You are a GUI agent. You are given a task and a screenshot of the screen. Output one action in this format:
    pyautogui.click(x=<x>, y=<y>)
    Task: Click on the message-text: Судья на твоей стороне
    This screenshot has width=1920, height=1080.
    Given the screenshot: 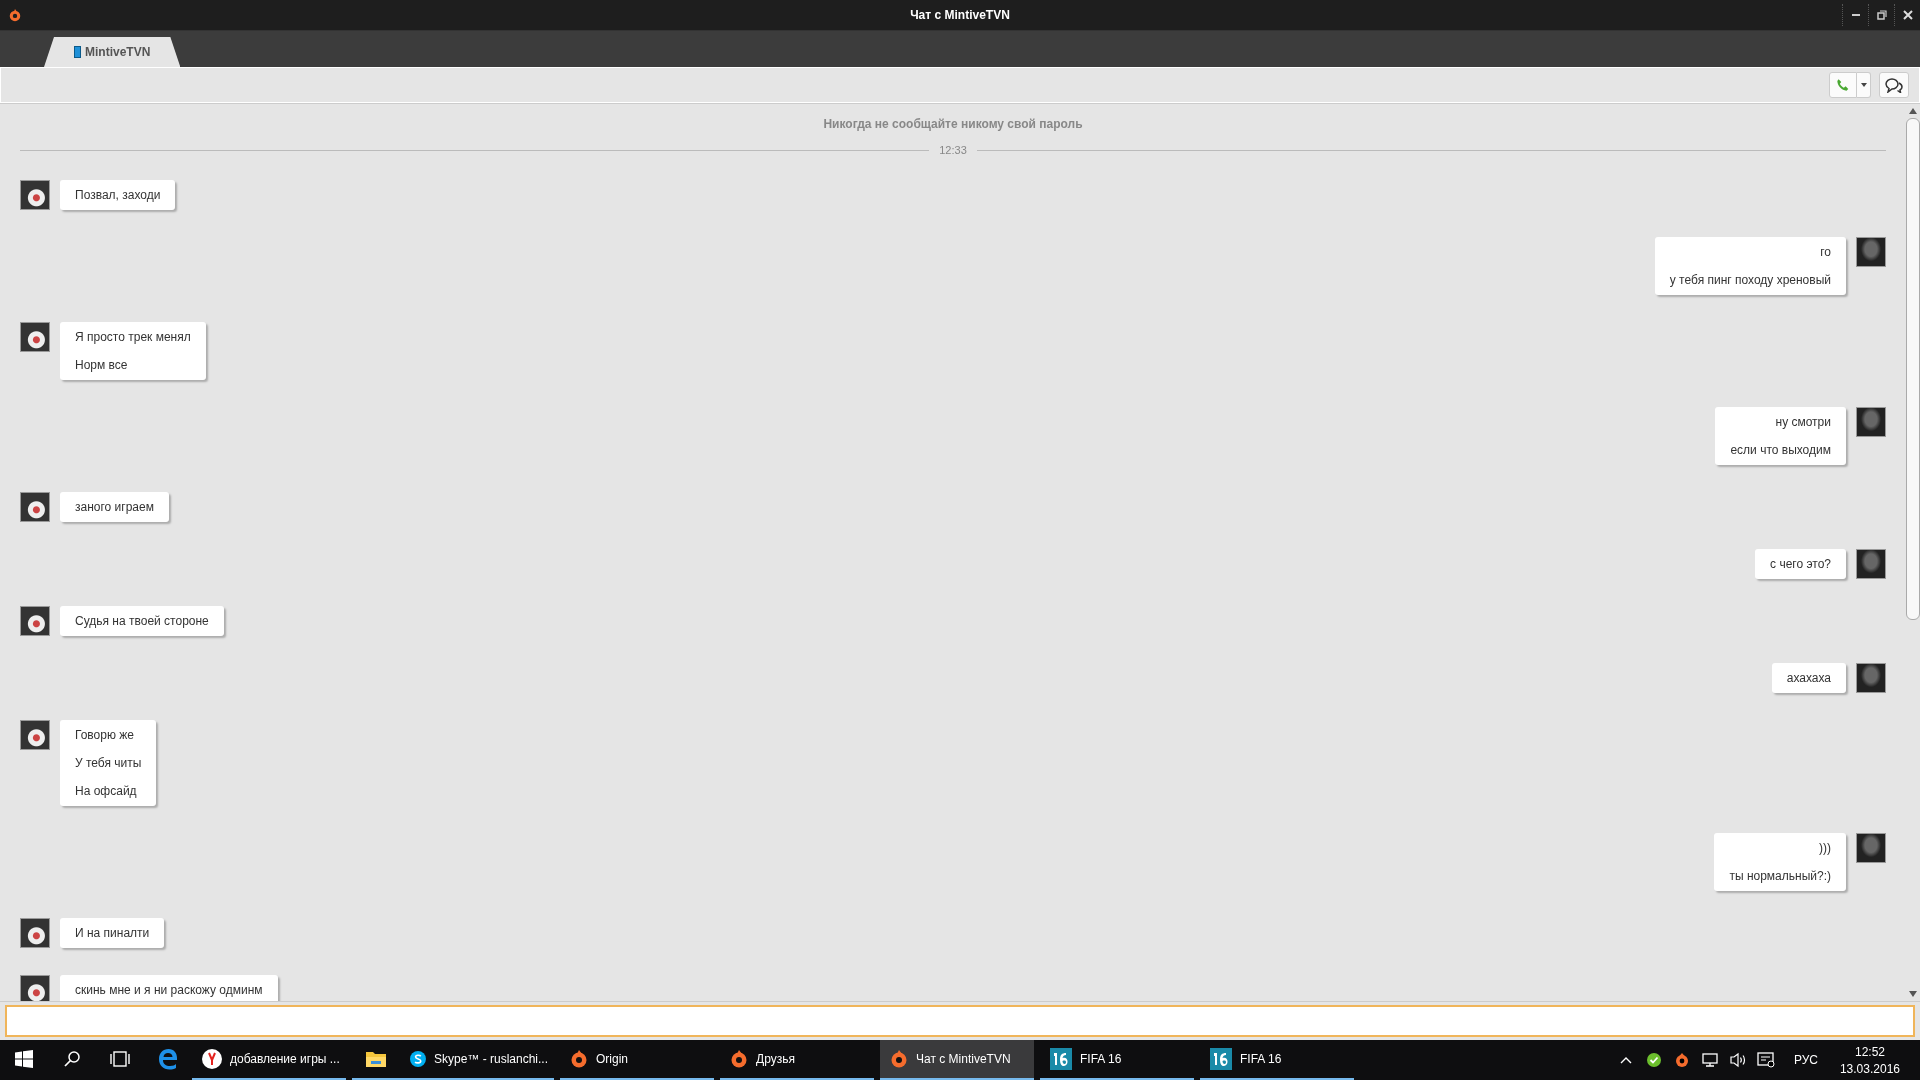 What is the action you would take?
    pyautogui.click(x=142, y=621)
    